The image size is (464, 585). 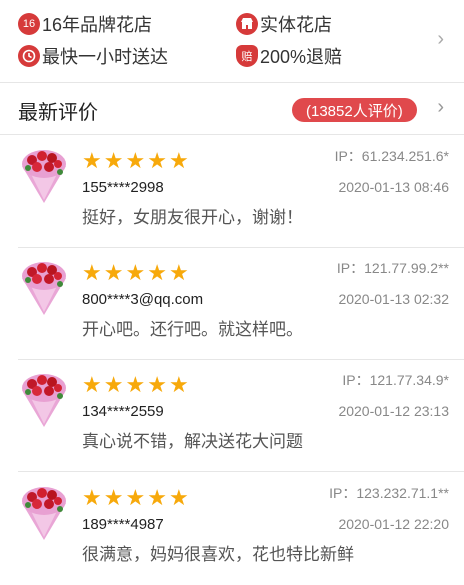 What do you see at coordinates (123, 187) in the screenshot?
I see `review-user: 155****2998` at bounding box center [123, 187].